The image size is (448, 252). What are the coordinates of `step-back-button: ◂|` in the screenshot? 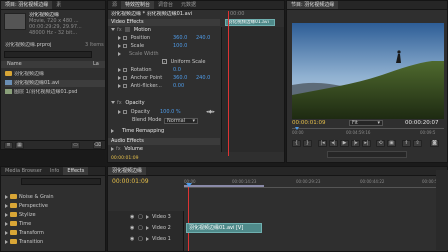 It's located at (333, 143).